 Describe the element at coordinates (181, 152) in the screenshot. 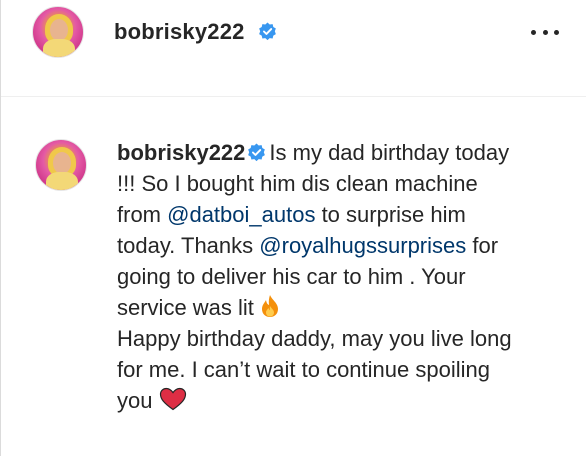

I see `caption-username-link: bobrisky222` at that location.